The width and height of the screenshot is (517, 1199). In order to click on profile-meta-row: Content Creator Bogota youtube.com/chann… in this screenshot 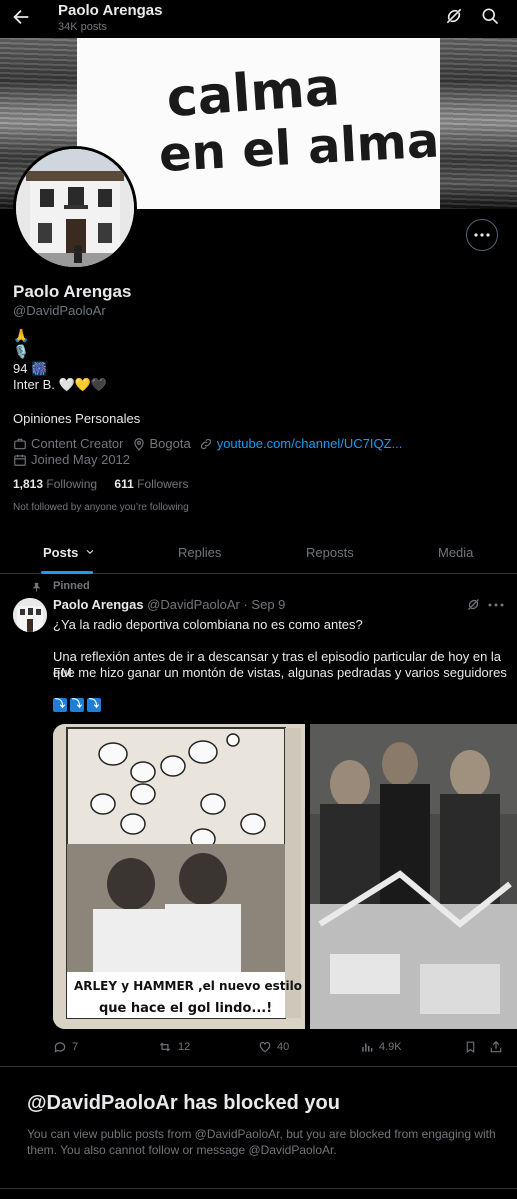, I will do `click(211, 443)`.